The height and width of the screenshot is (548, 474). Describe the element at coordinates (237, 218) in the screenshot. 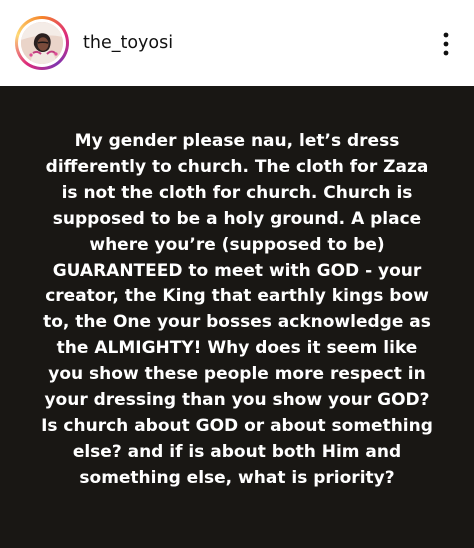

I see `story-line: supposed to be a holy ground. A place` at that location.